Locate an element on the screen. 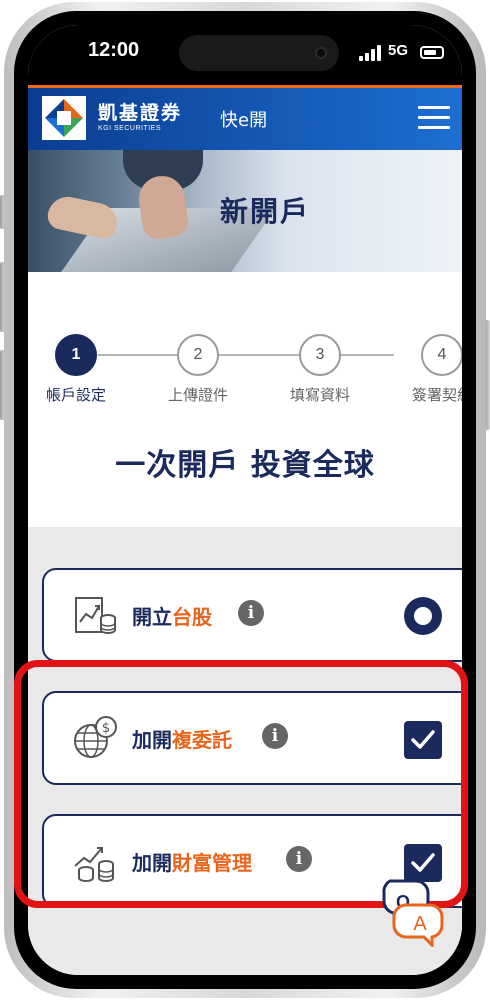 Image resolution: width=490 pixels, height=1000 pixels. step-2-label: 上傳證件 is located at coordinates (197, 395).